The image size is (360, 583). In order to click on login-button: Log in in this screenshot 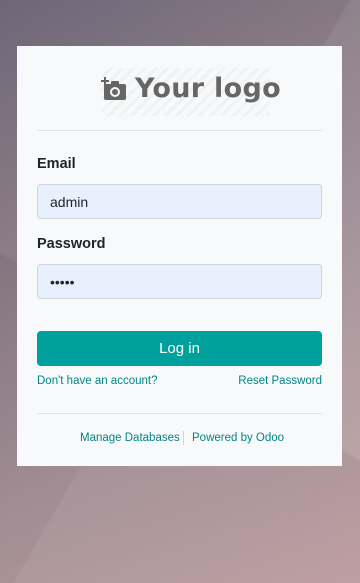, I will do `click(179, 348)`.